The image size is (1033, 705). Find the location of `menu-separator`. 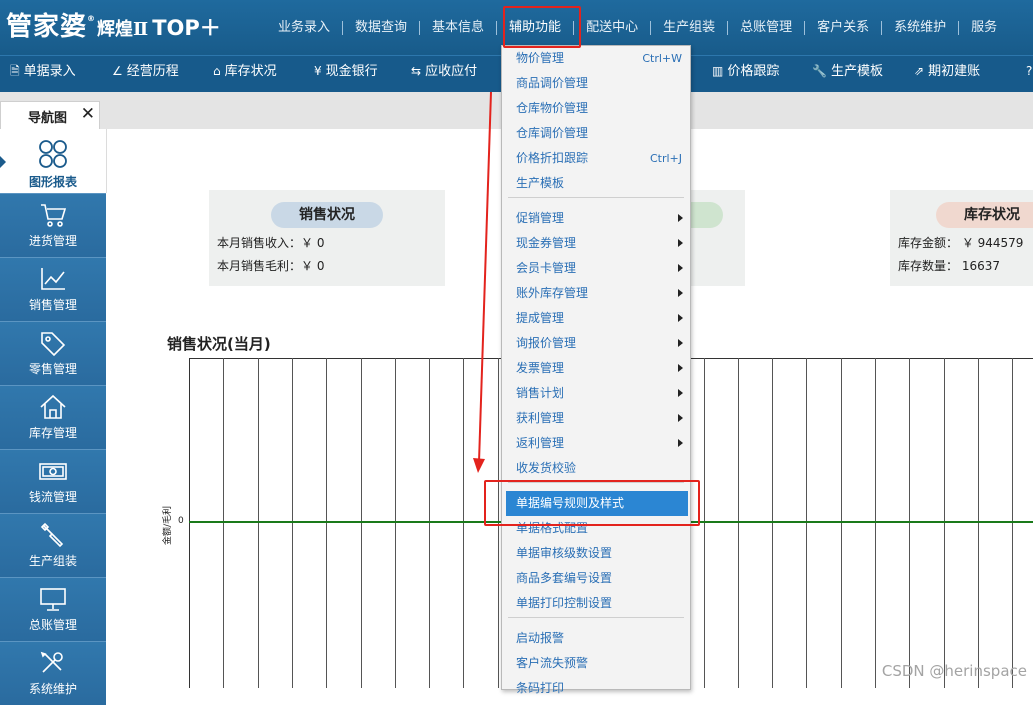

menu-separator is located at coordinates (596, 617).